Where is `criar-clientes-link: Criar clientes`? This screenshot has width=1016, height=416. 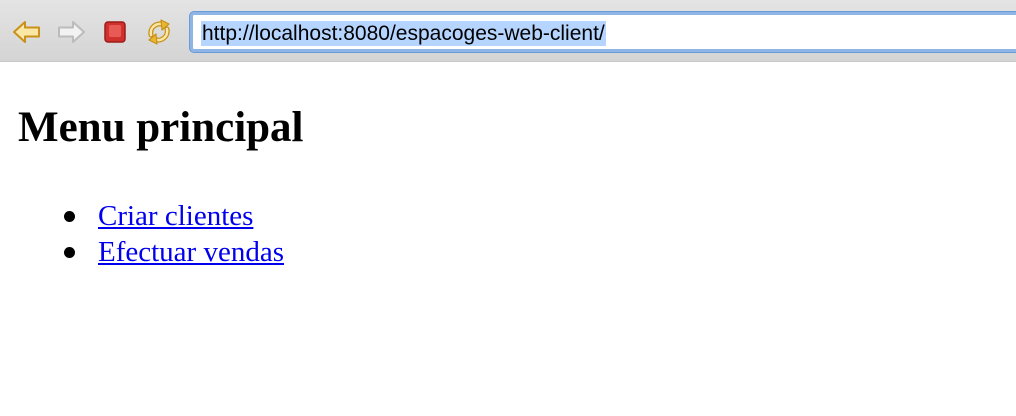
criar-clientes-link: Criar clientes is located at coordinates (175, 216).